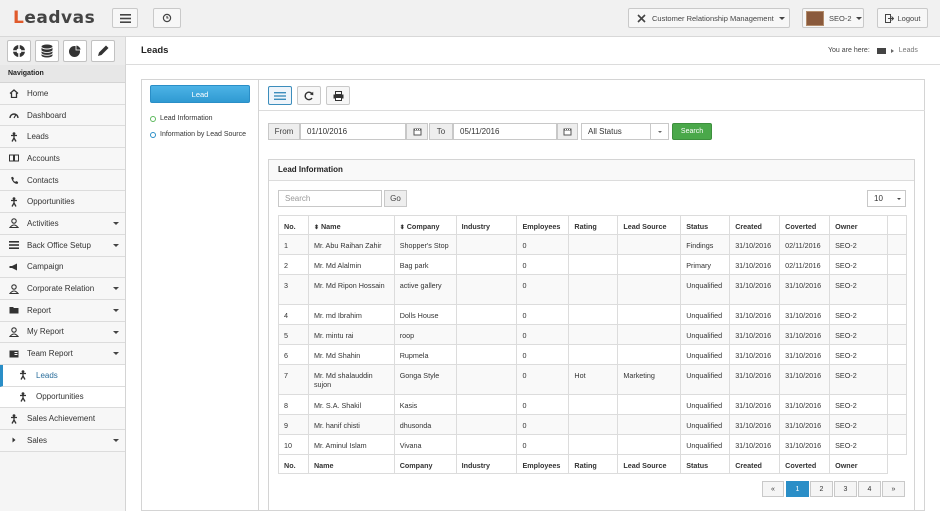  Describe the element at coordinates (417, 131) in the screenshot. I see `from-calendar-button` at that location.